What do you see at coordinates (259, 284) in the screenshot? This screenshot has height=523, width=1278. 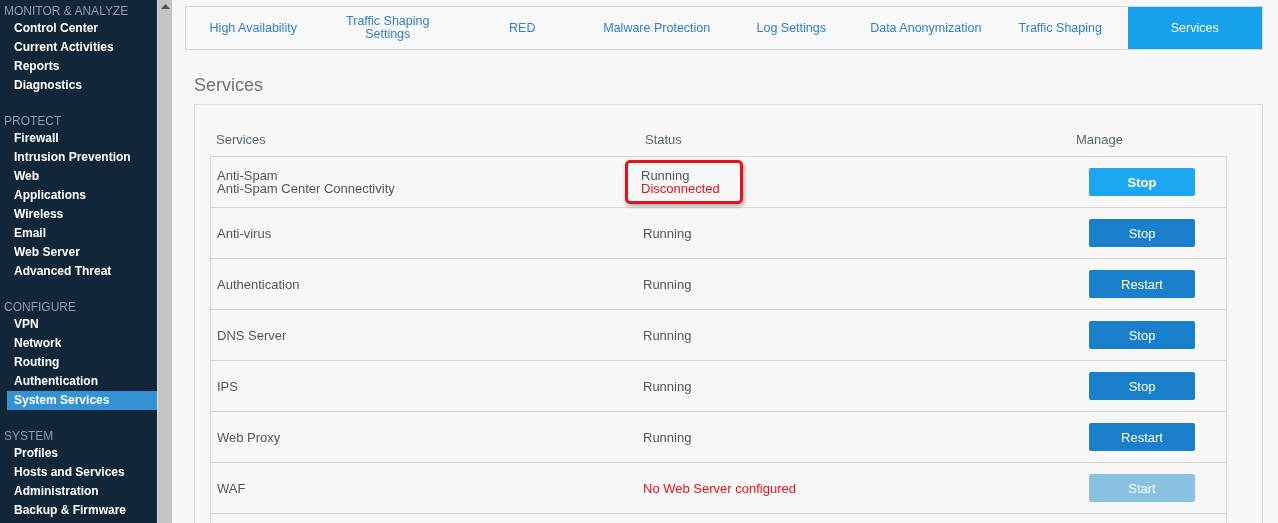 I see `service-name: Authentication` at bounding box center [259, 284].